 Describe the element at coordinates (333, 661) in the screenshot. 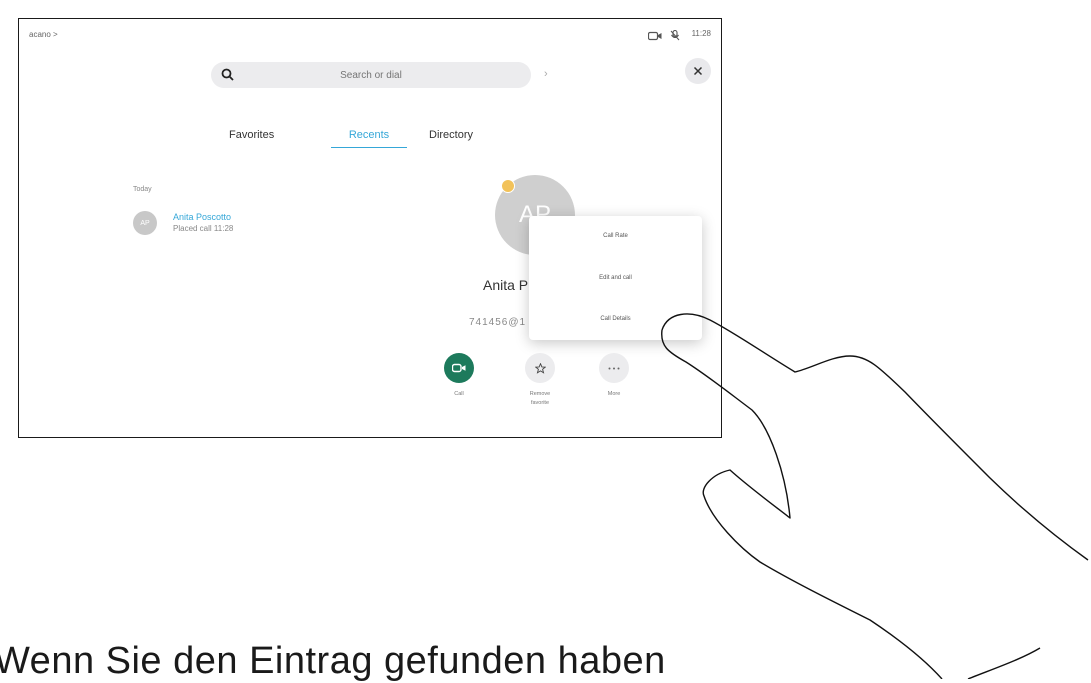

I see `instruction-caption: Wenn Sie den Eintrag gefunden haben` at that location.